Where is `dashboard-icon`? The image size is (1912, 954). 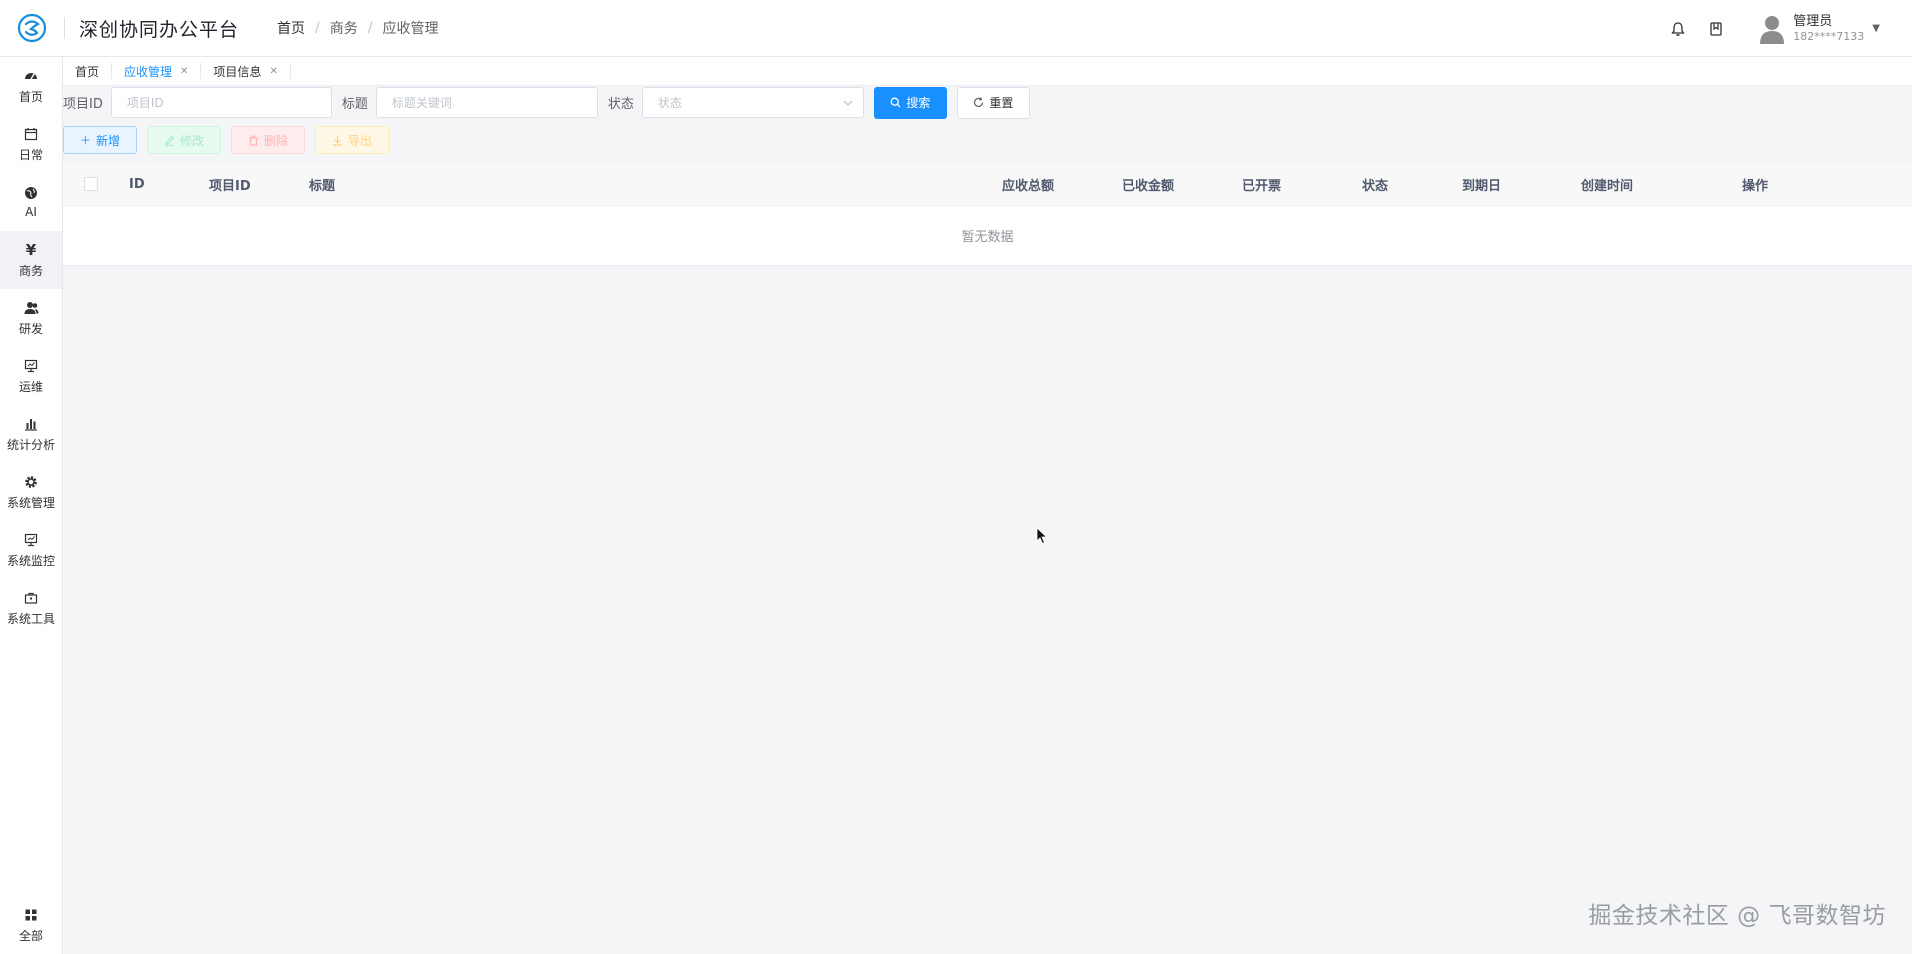
dashboard-icon is located at coordinates (31, 76).